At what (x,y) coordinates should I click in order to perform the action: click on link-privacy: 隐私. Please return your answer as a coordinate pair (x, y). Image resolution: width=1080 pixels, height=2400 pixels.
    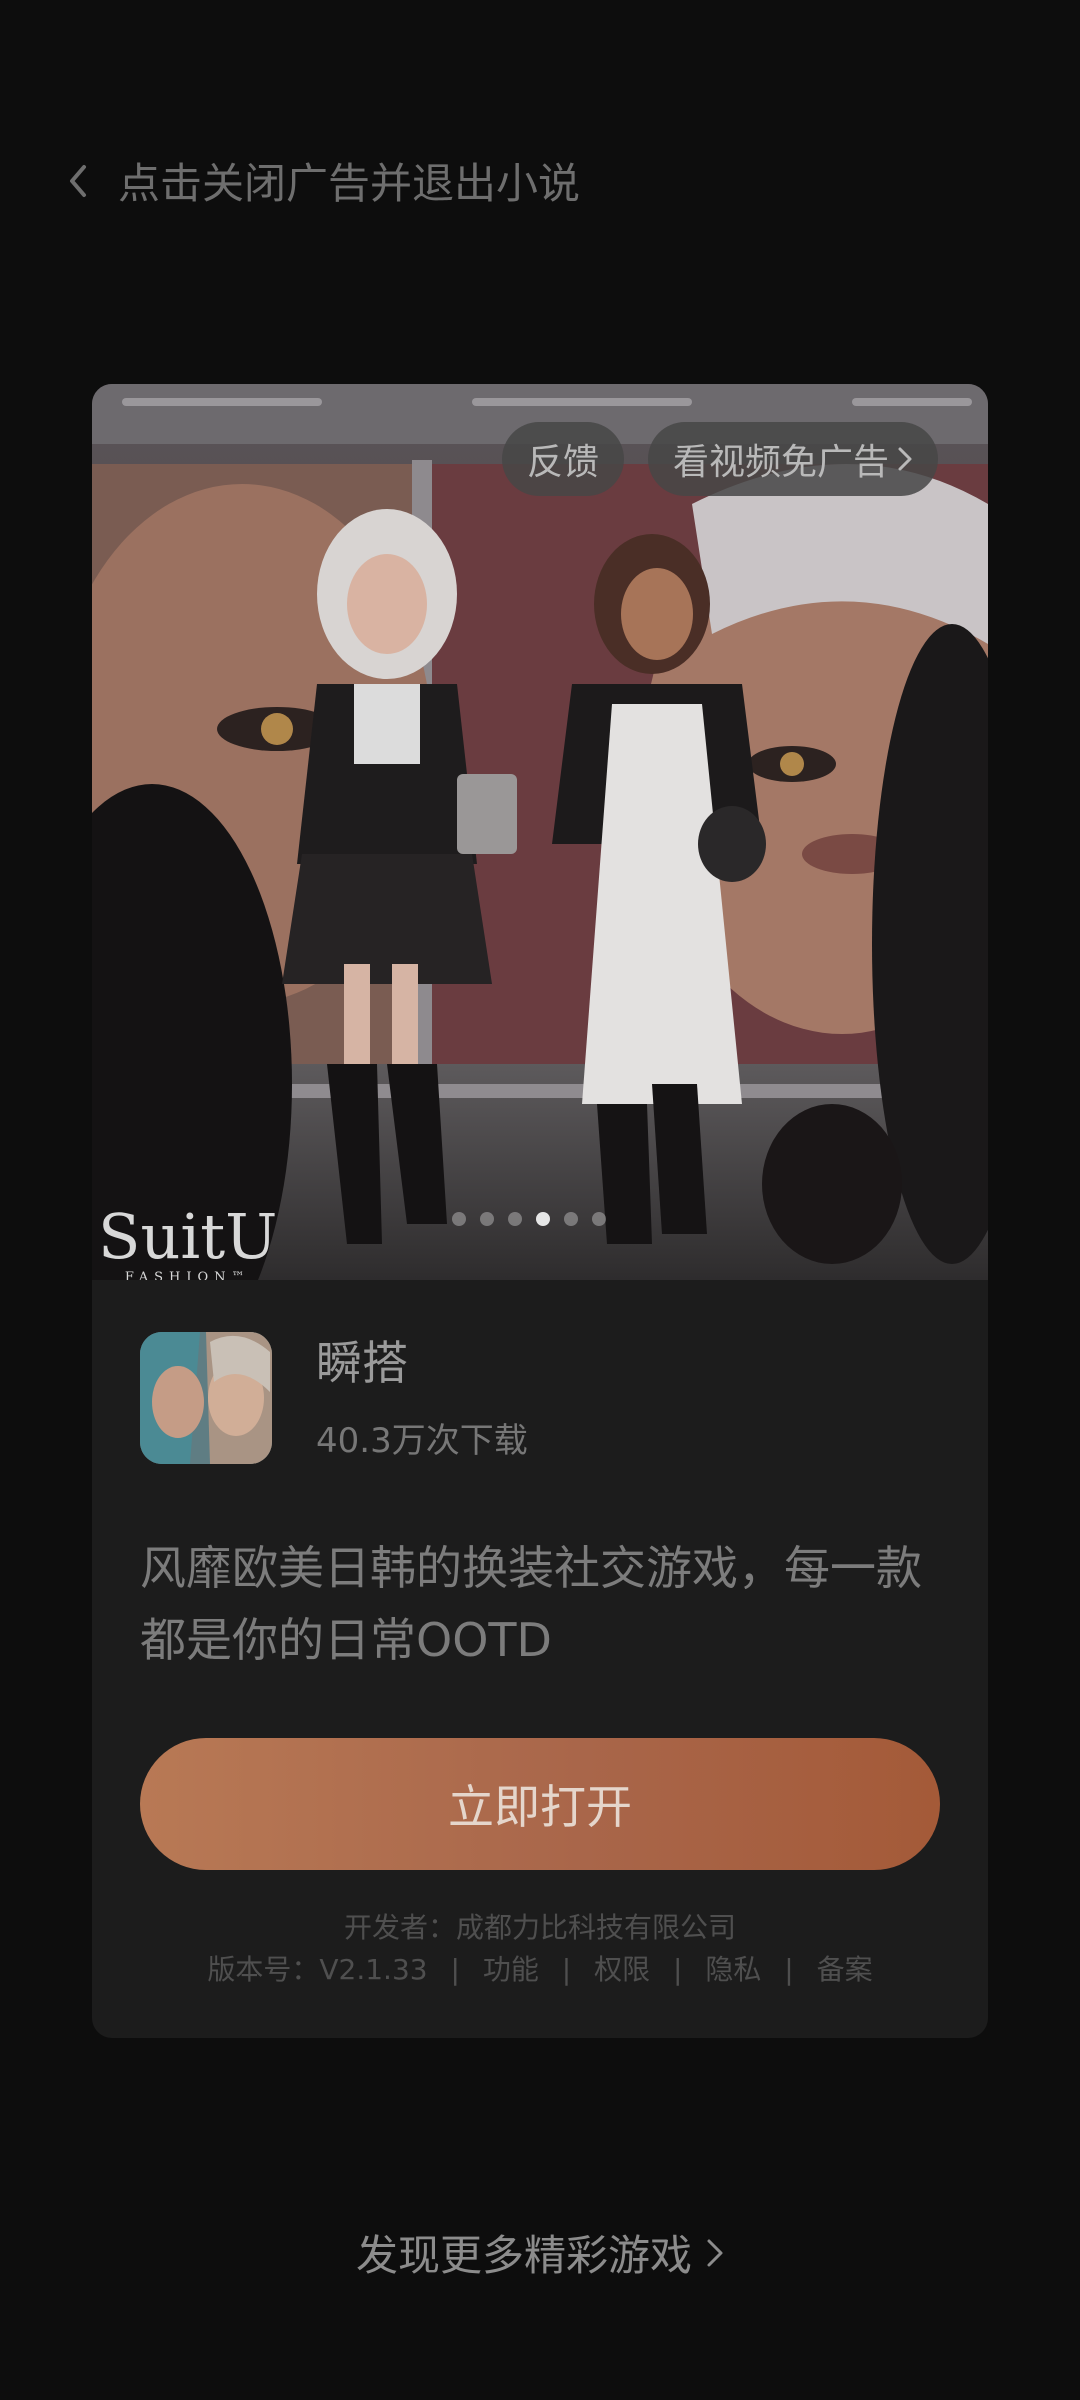
    Looking at the image, I should click on (733, 1969).